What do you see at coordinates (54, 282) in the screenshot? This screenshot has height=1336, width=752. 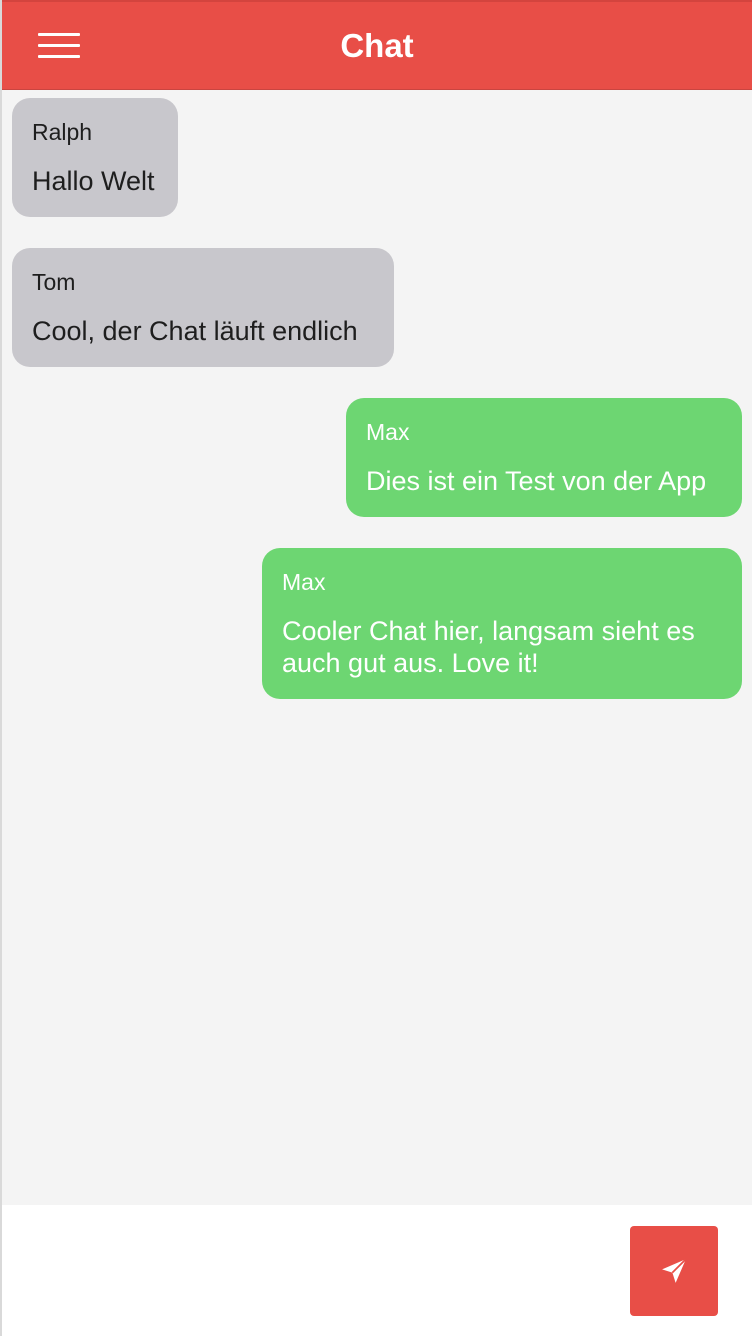 I see `message-sender: Tom` at bounding box center [54, 282].